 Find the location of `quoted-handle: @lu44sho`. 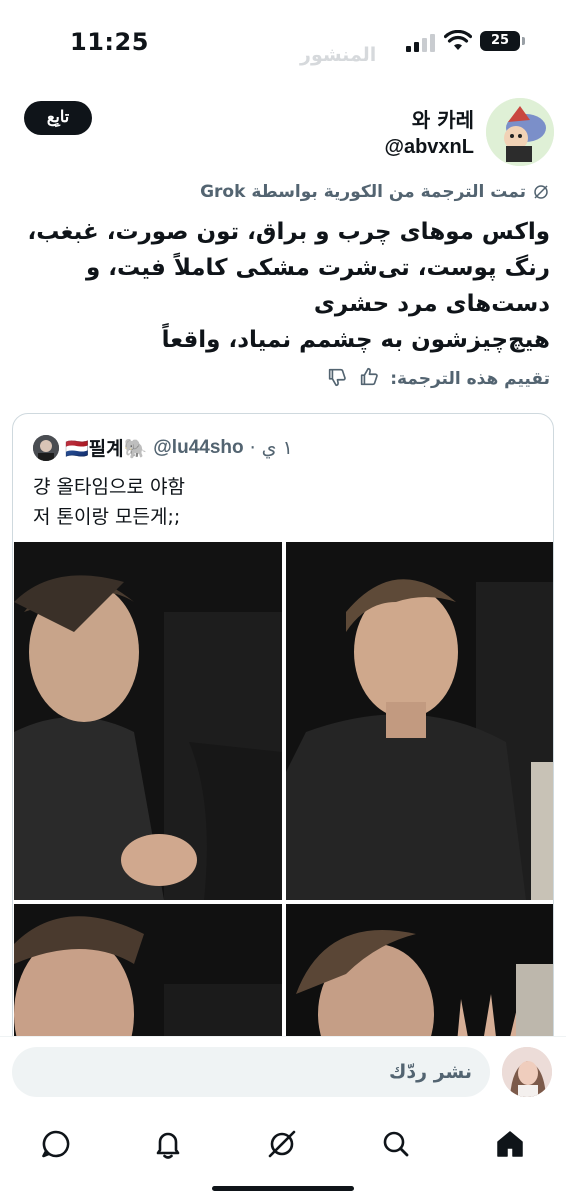

quoted-handle: @lu44sho is located at coordinates (198, 448).